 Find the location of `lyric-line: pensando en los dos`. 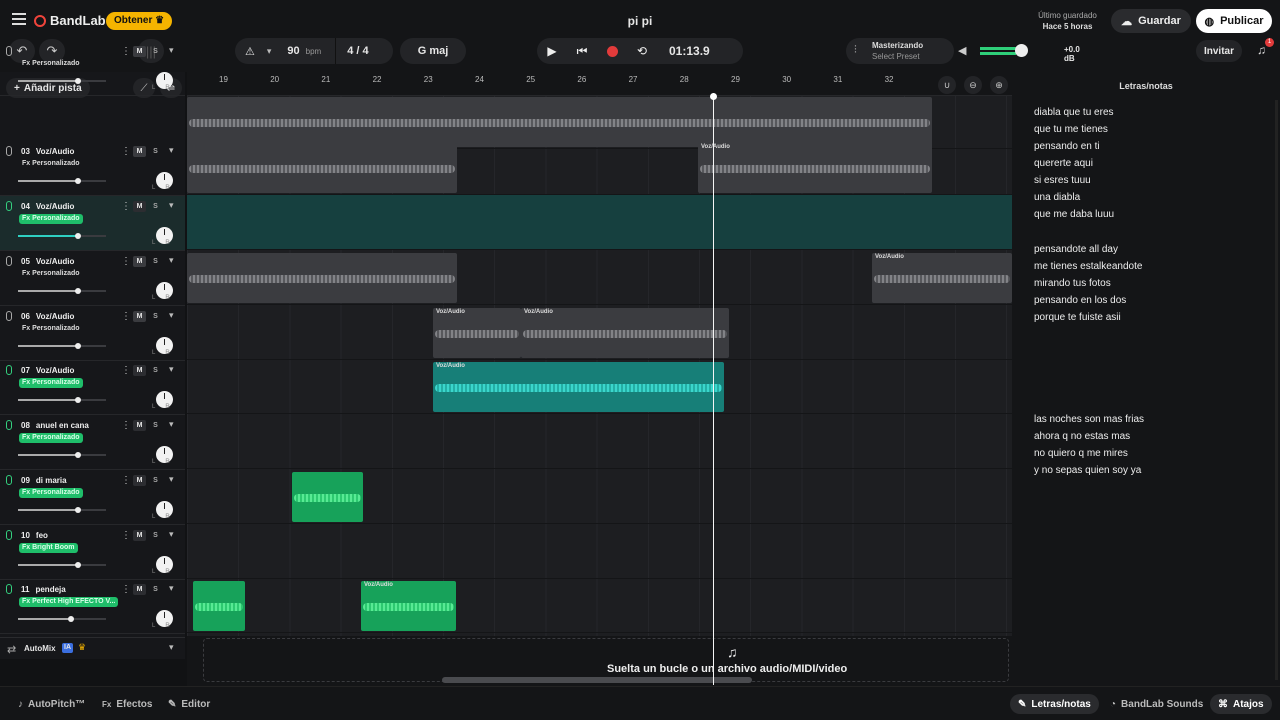

lyric-line: pensando en los dos is located at coordinates (1080, 300).